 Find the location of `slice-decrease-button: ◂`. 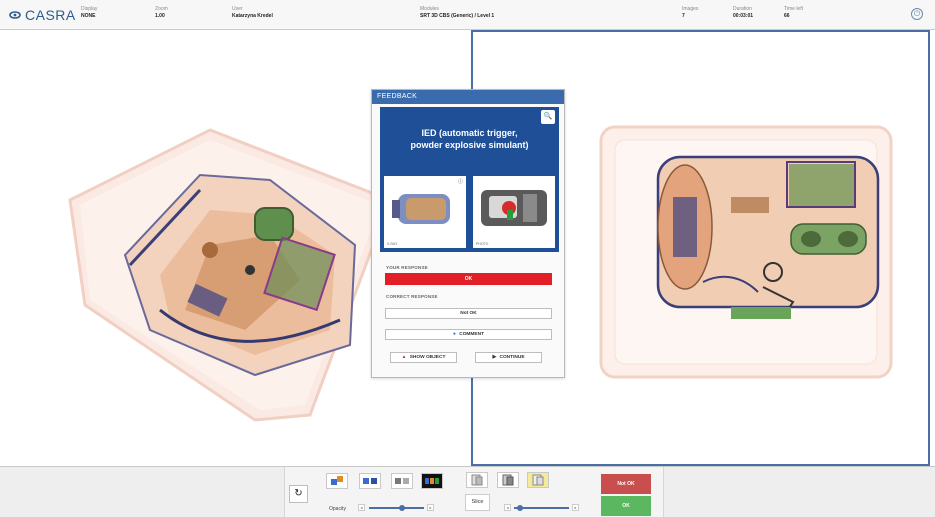

slice-decrease-button: ◂ is located at coordinates (507, 507).